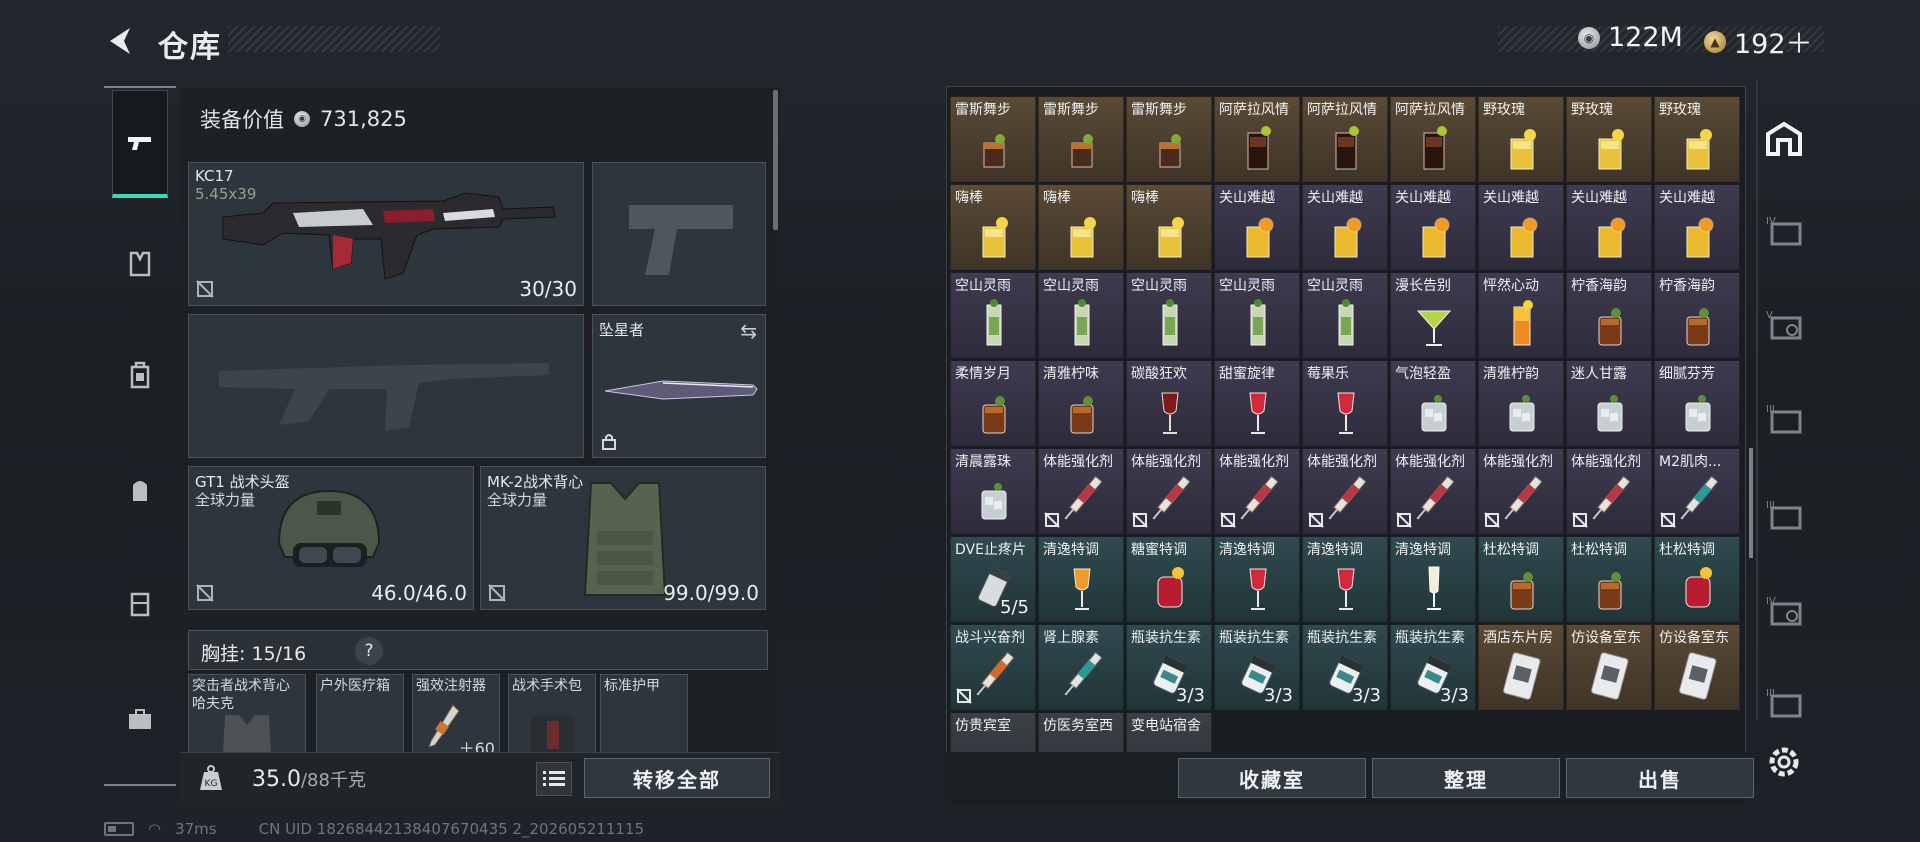  Describe the element at coordinates (140, 490) in the screenshot. I see `category-backpack` at that location.